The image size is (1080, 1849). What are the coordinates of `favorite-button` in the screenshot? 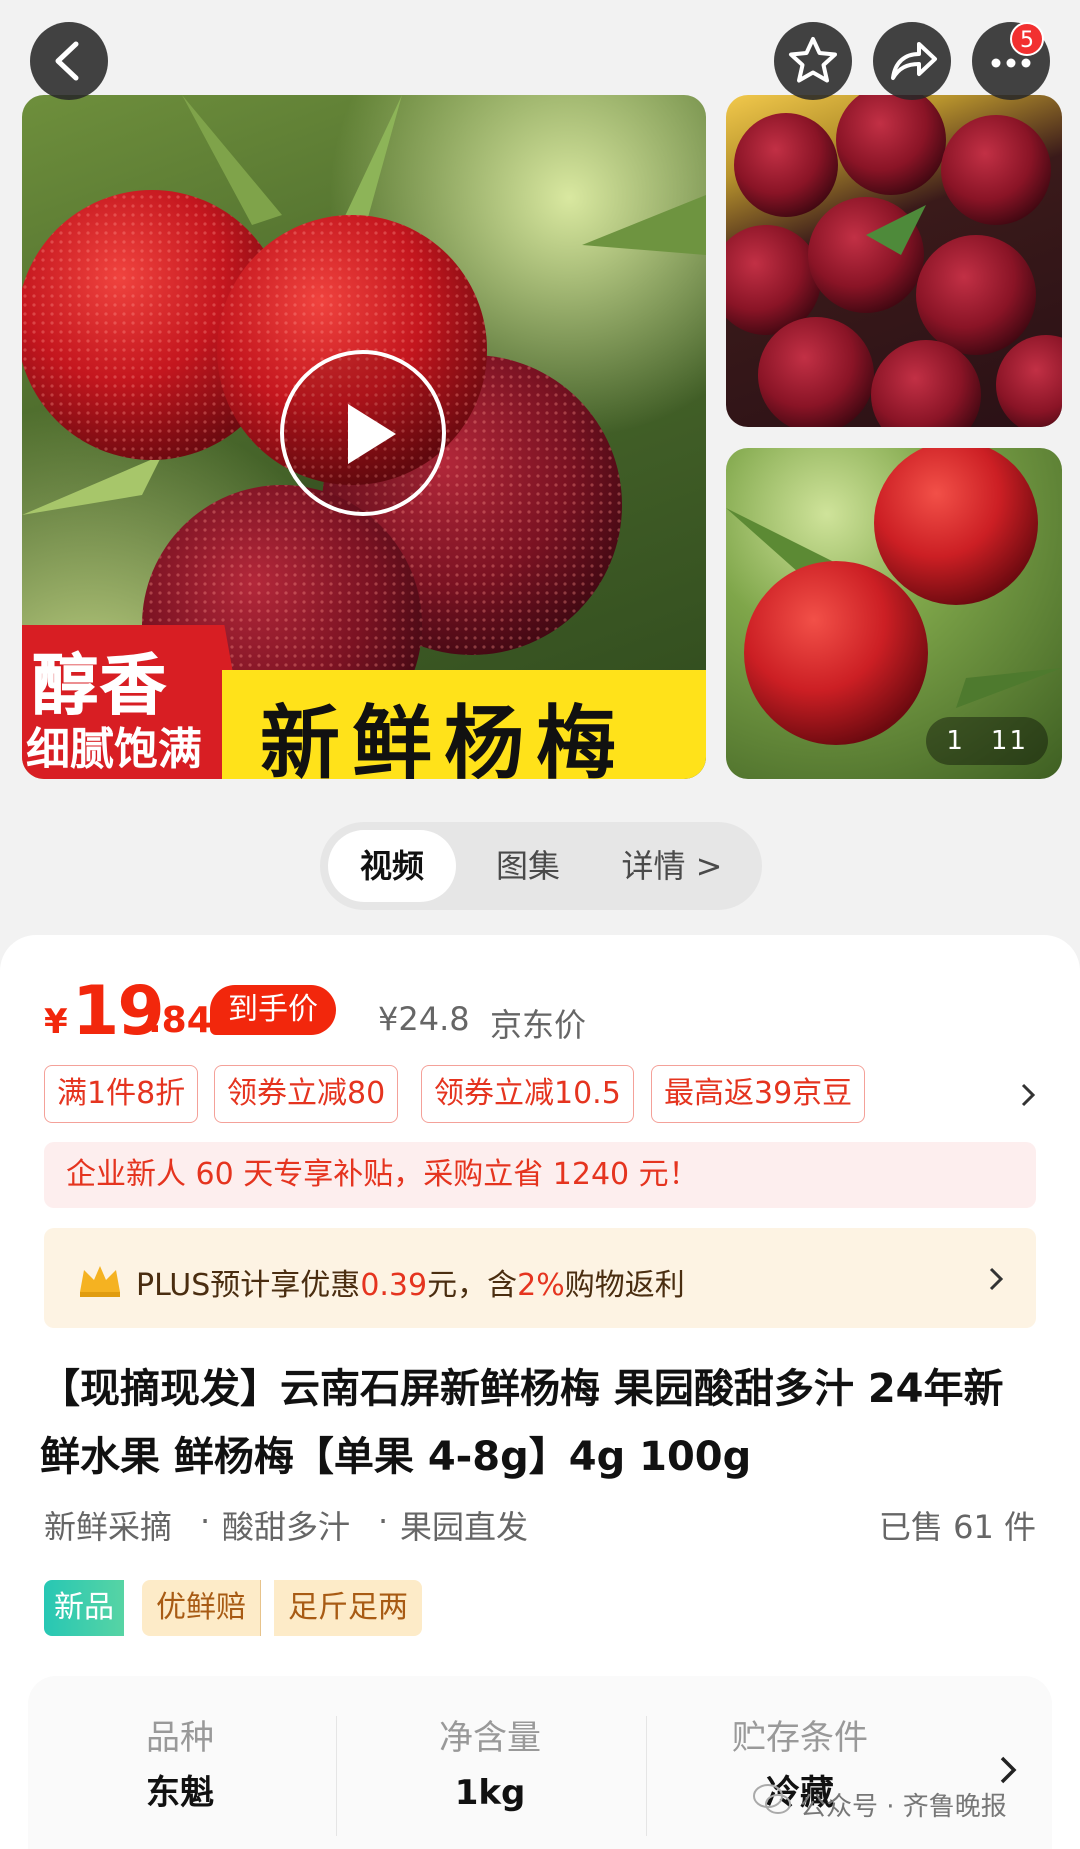 It's located at (813, 61).